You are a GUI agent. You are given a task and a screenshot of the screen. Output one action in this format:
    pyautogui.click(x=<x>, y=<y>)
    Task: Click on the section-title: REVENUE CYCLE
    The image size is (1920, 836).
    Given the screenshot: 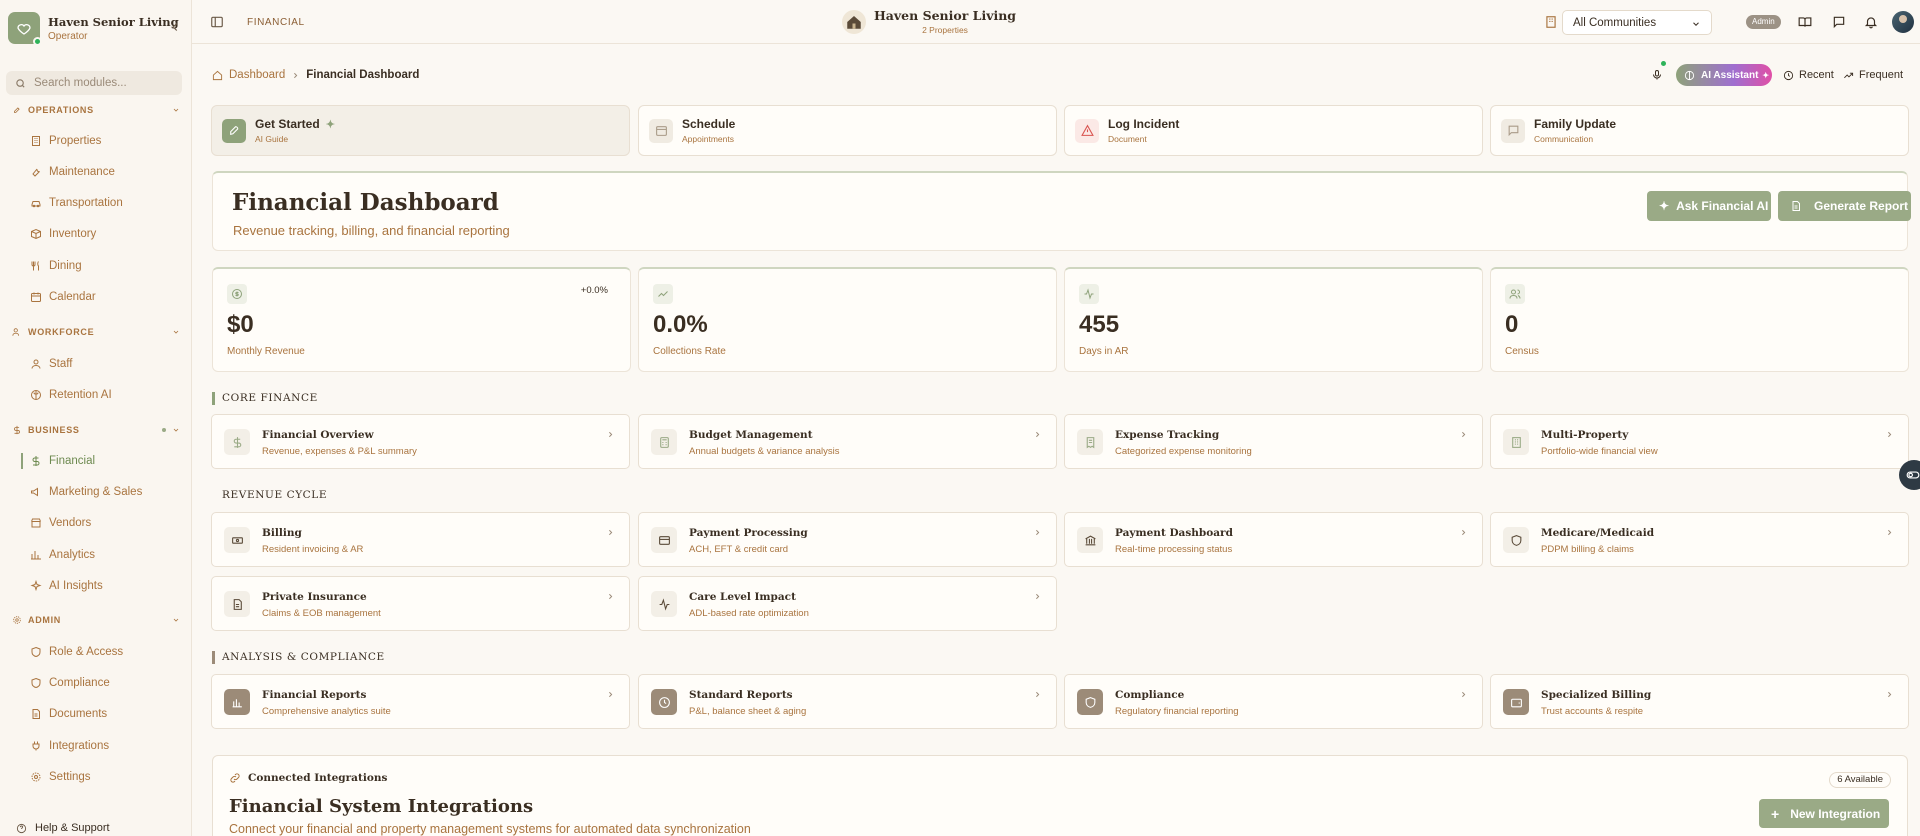 What is the action you would take?
    pyautogui.click(x=275, y=495)
    